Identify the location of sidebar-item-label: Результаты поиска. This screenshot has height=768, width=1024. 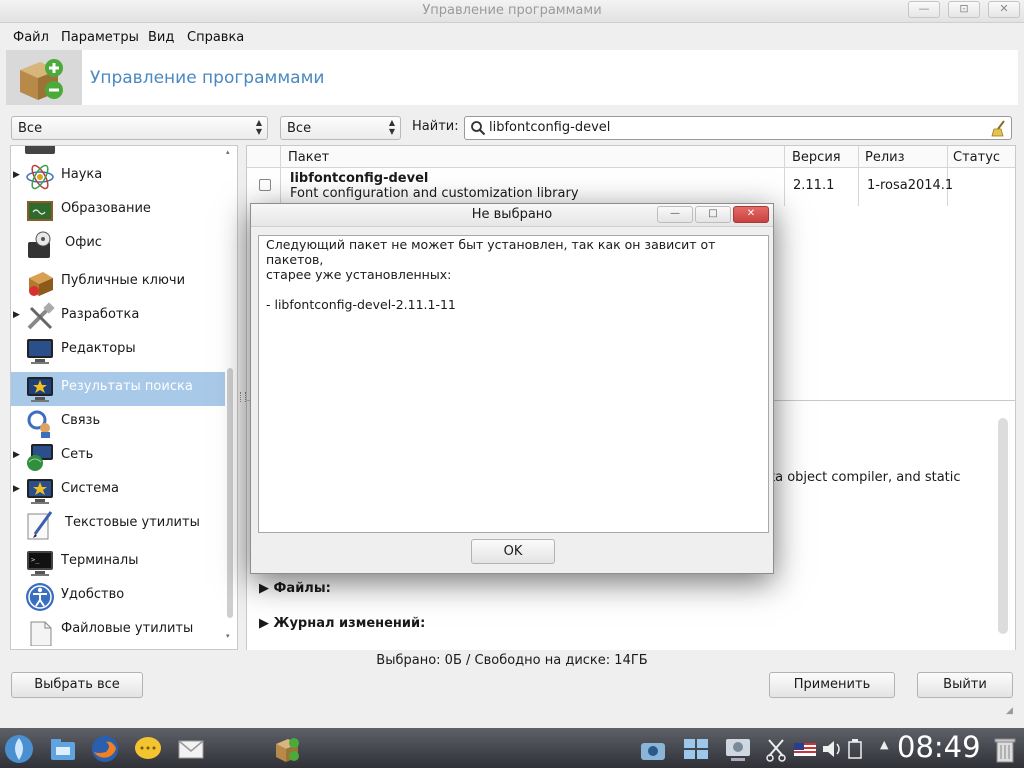
(127, 386).